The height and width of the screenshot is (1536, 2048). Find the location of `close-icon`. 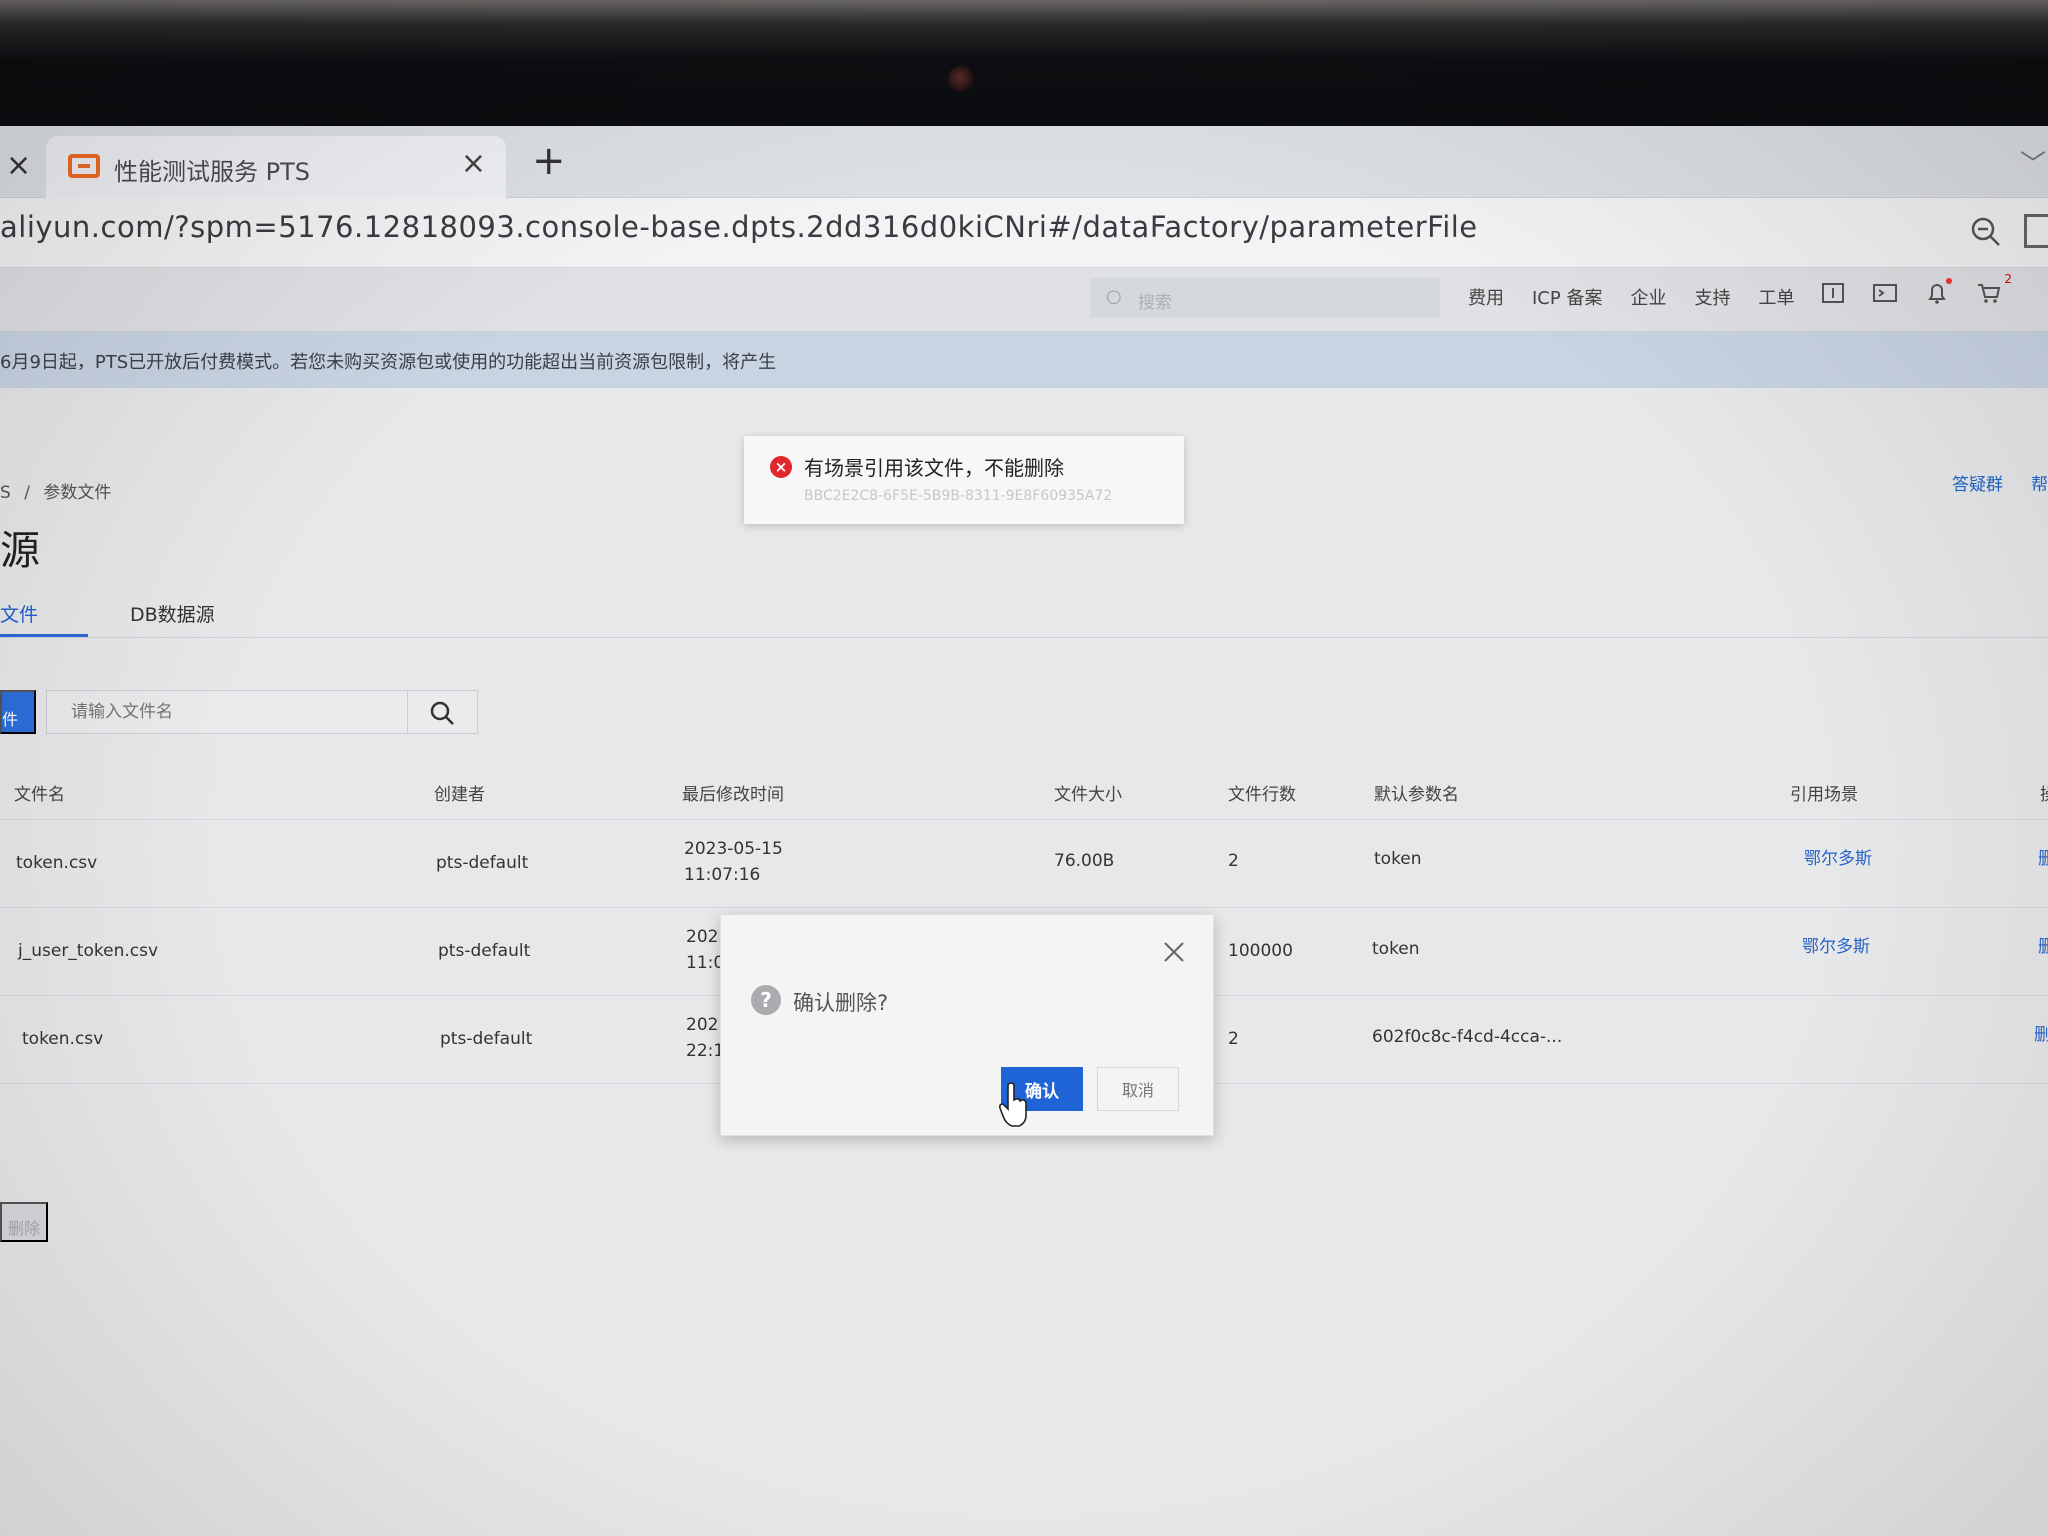

close-icon is located at coordinates (1174, 952).